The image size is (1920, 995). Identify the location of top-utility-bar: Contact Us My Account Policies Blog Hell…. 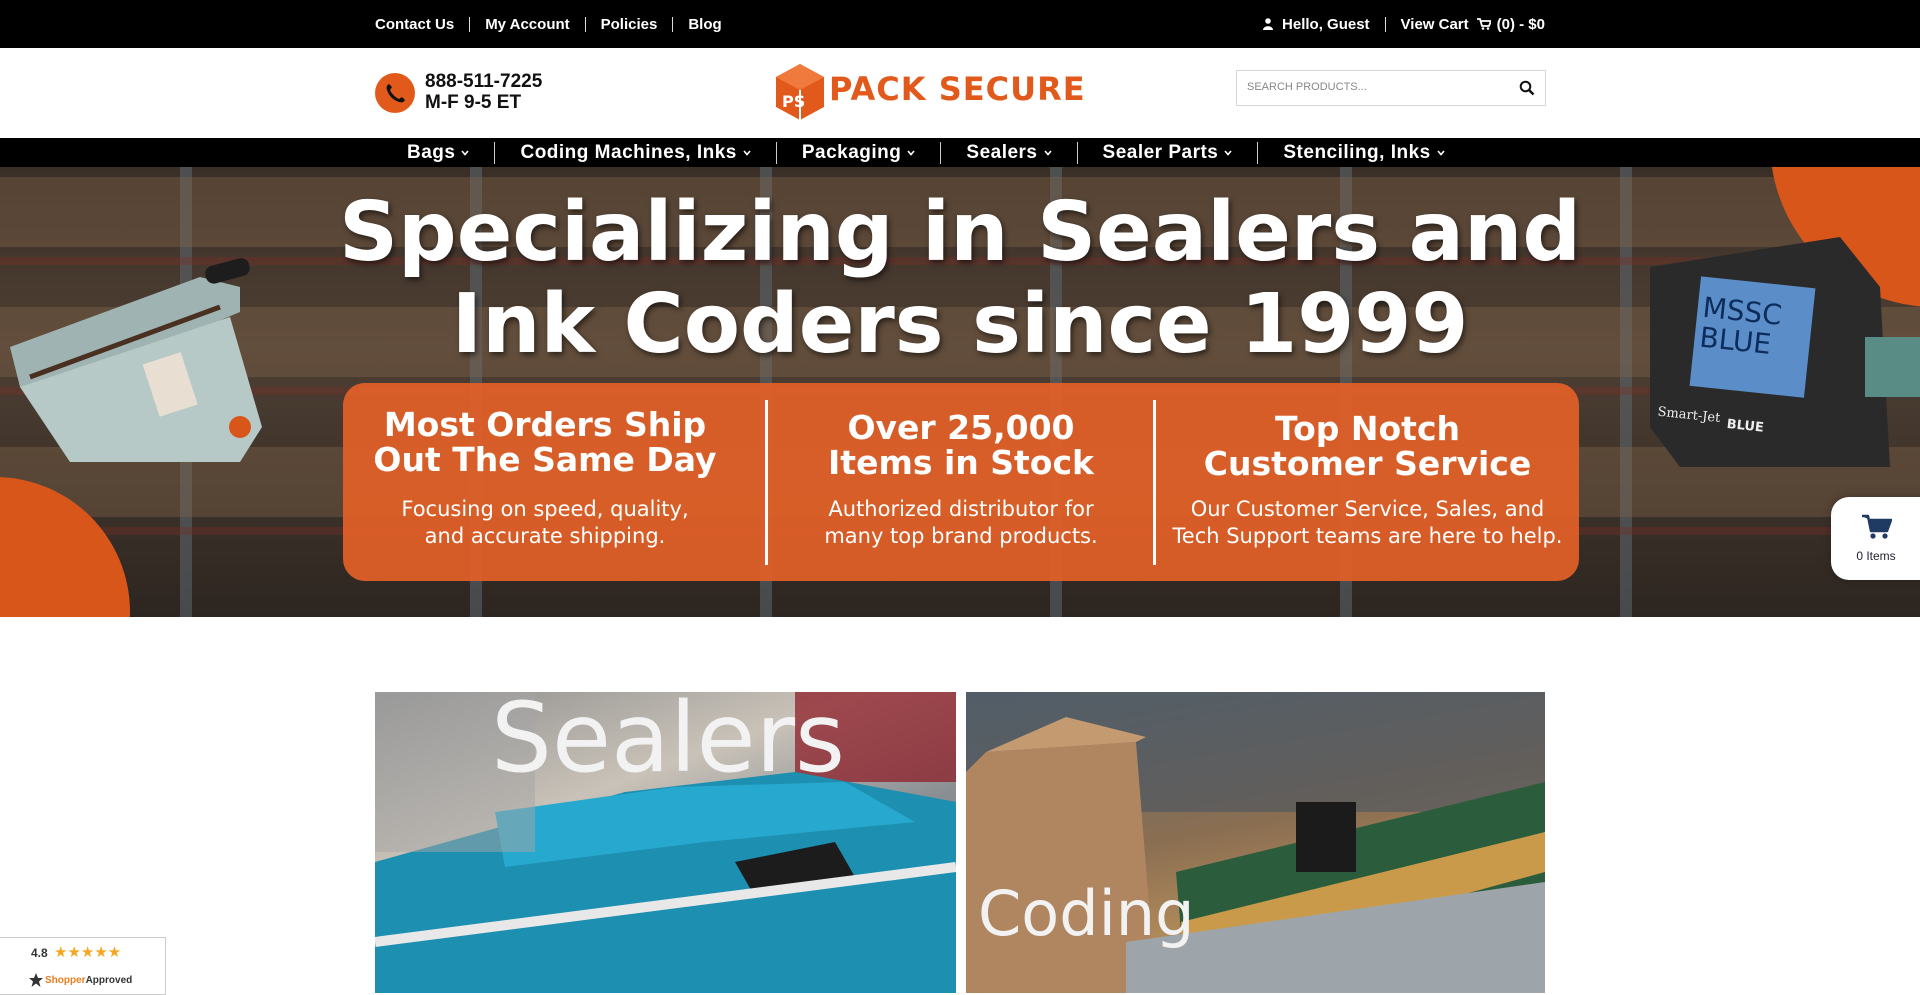
(960, 24).